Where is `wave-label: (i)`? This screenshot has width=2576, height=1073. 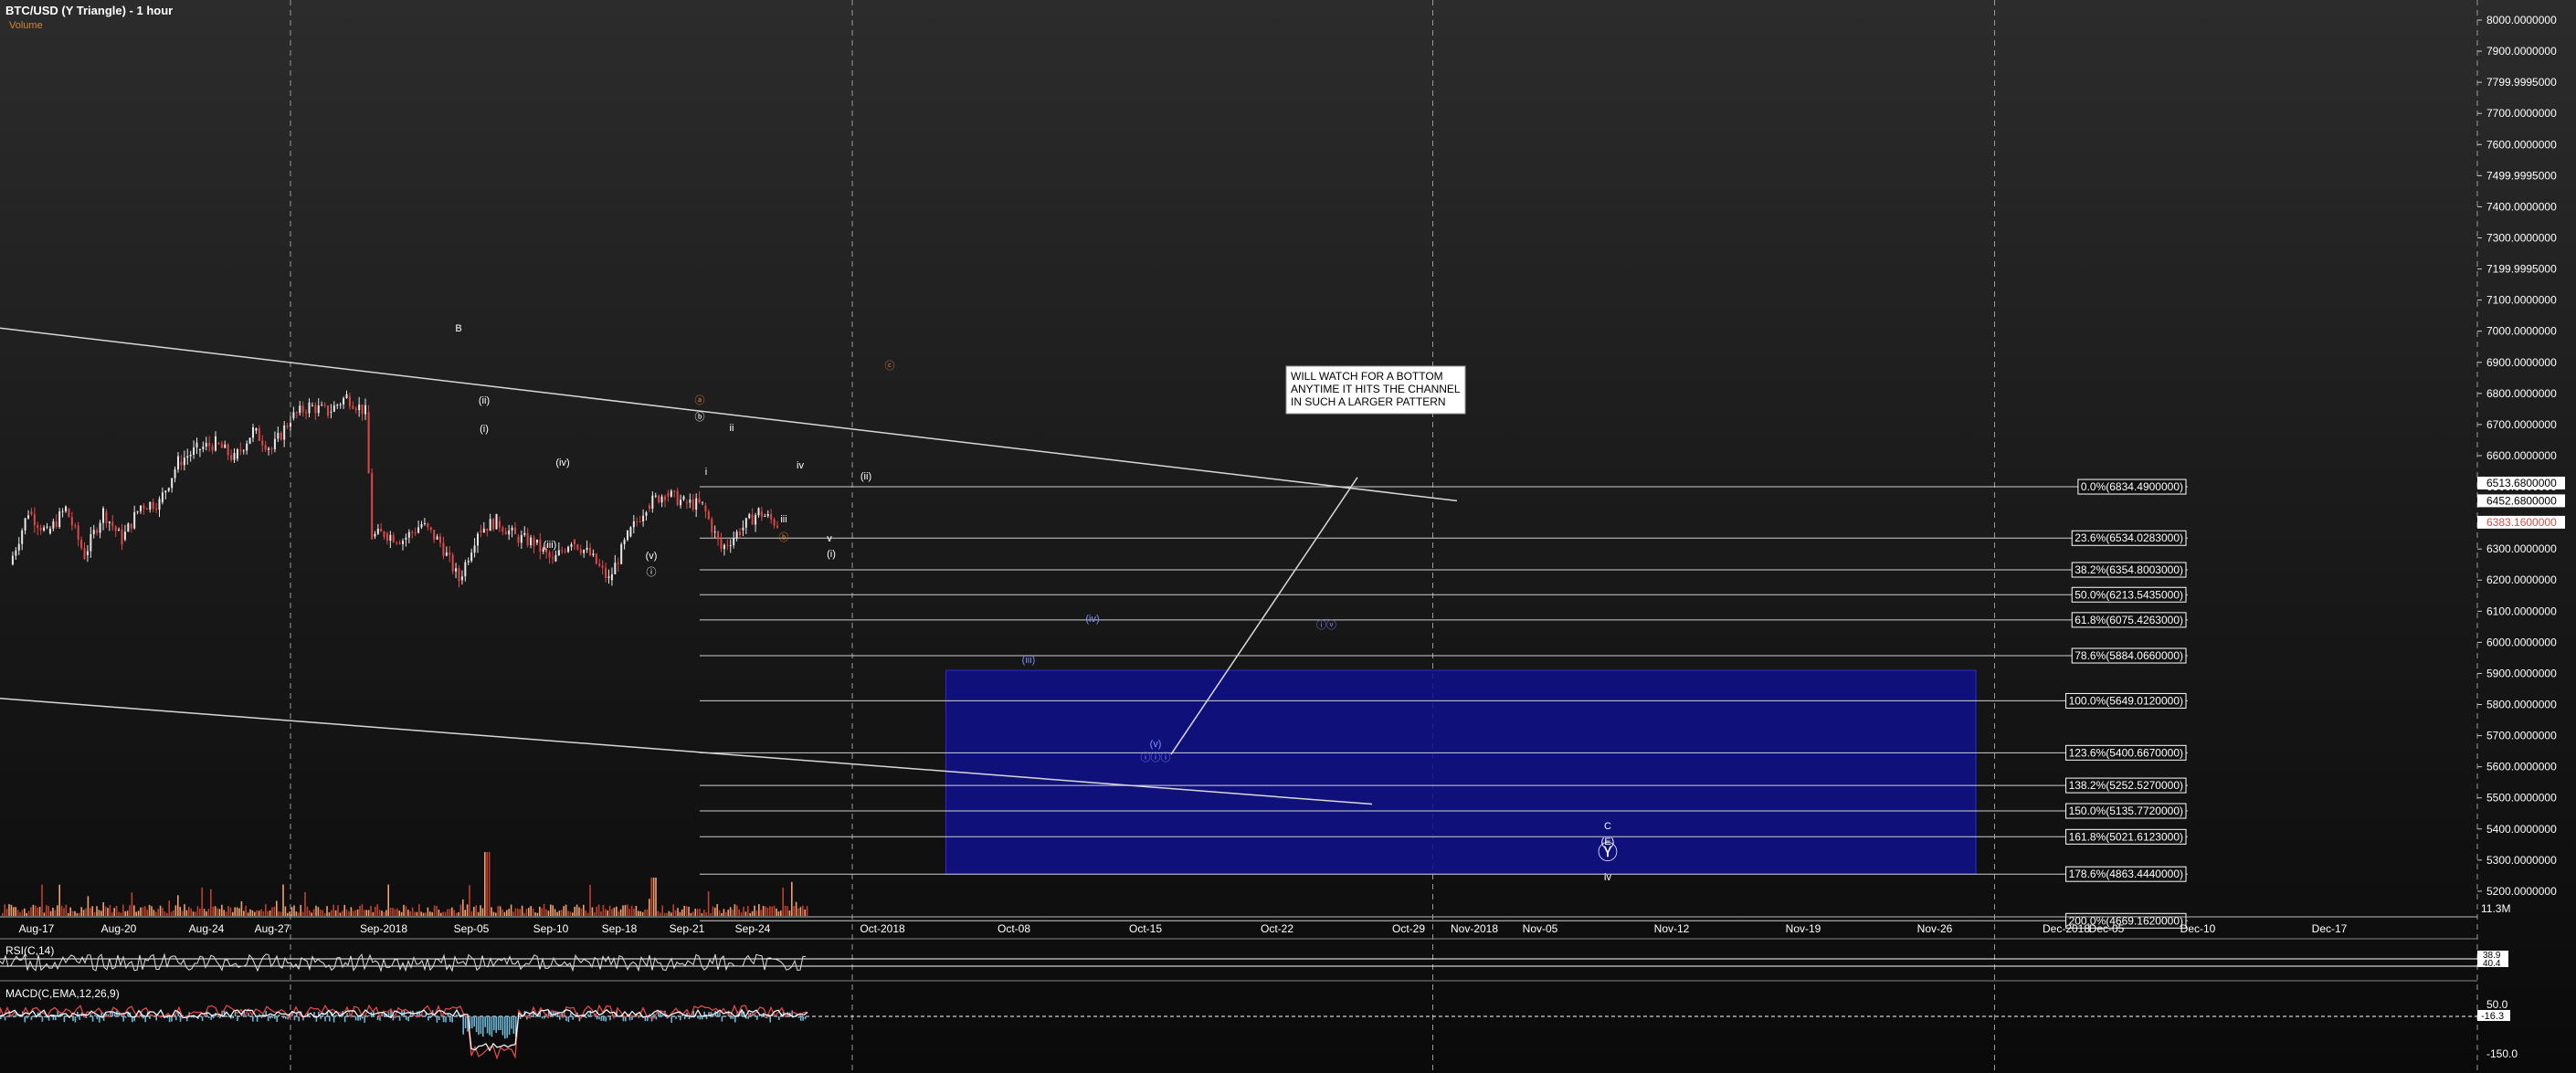 wave-label: (i) is located at coordinates (831, 554).